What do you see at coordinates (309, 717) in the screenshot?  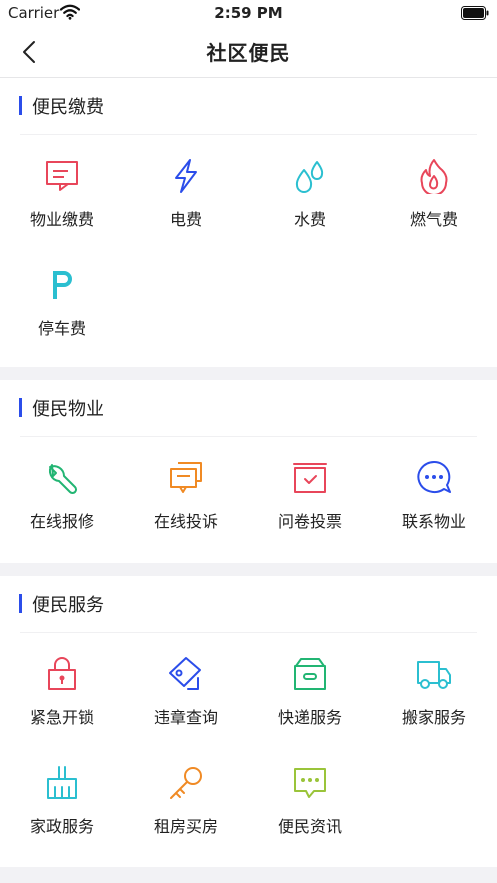 I see `grid-item-label: 快递服务` at bounding box center [309, 717].